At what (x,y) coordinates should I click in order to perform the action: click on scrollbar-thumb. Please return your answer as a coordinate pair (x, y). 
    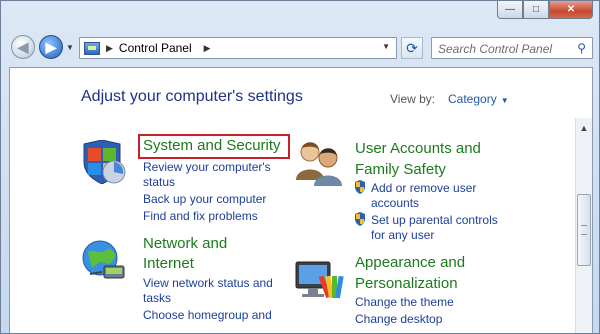
    Looking at the image, I should click on (584, 230).